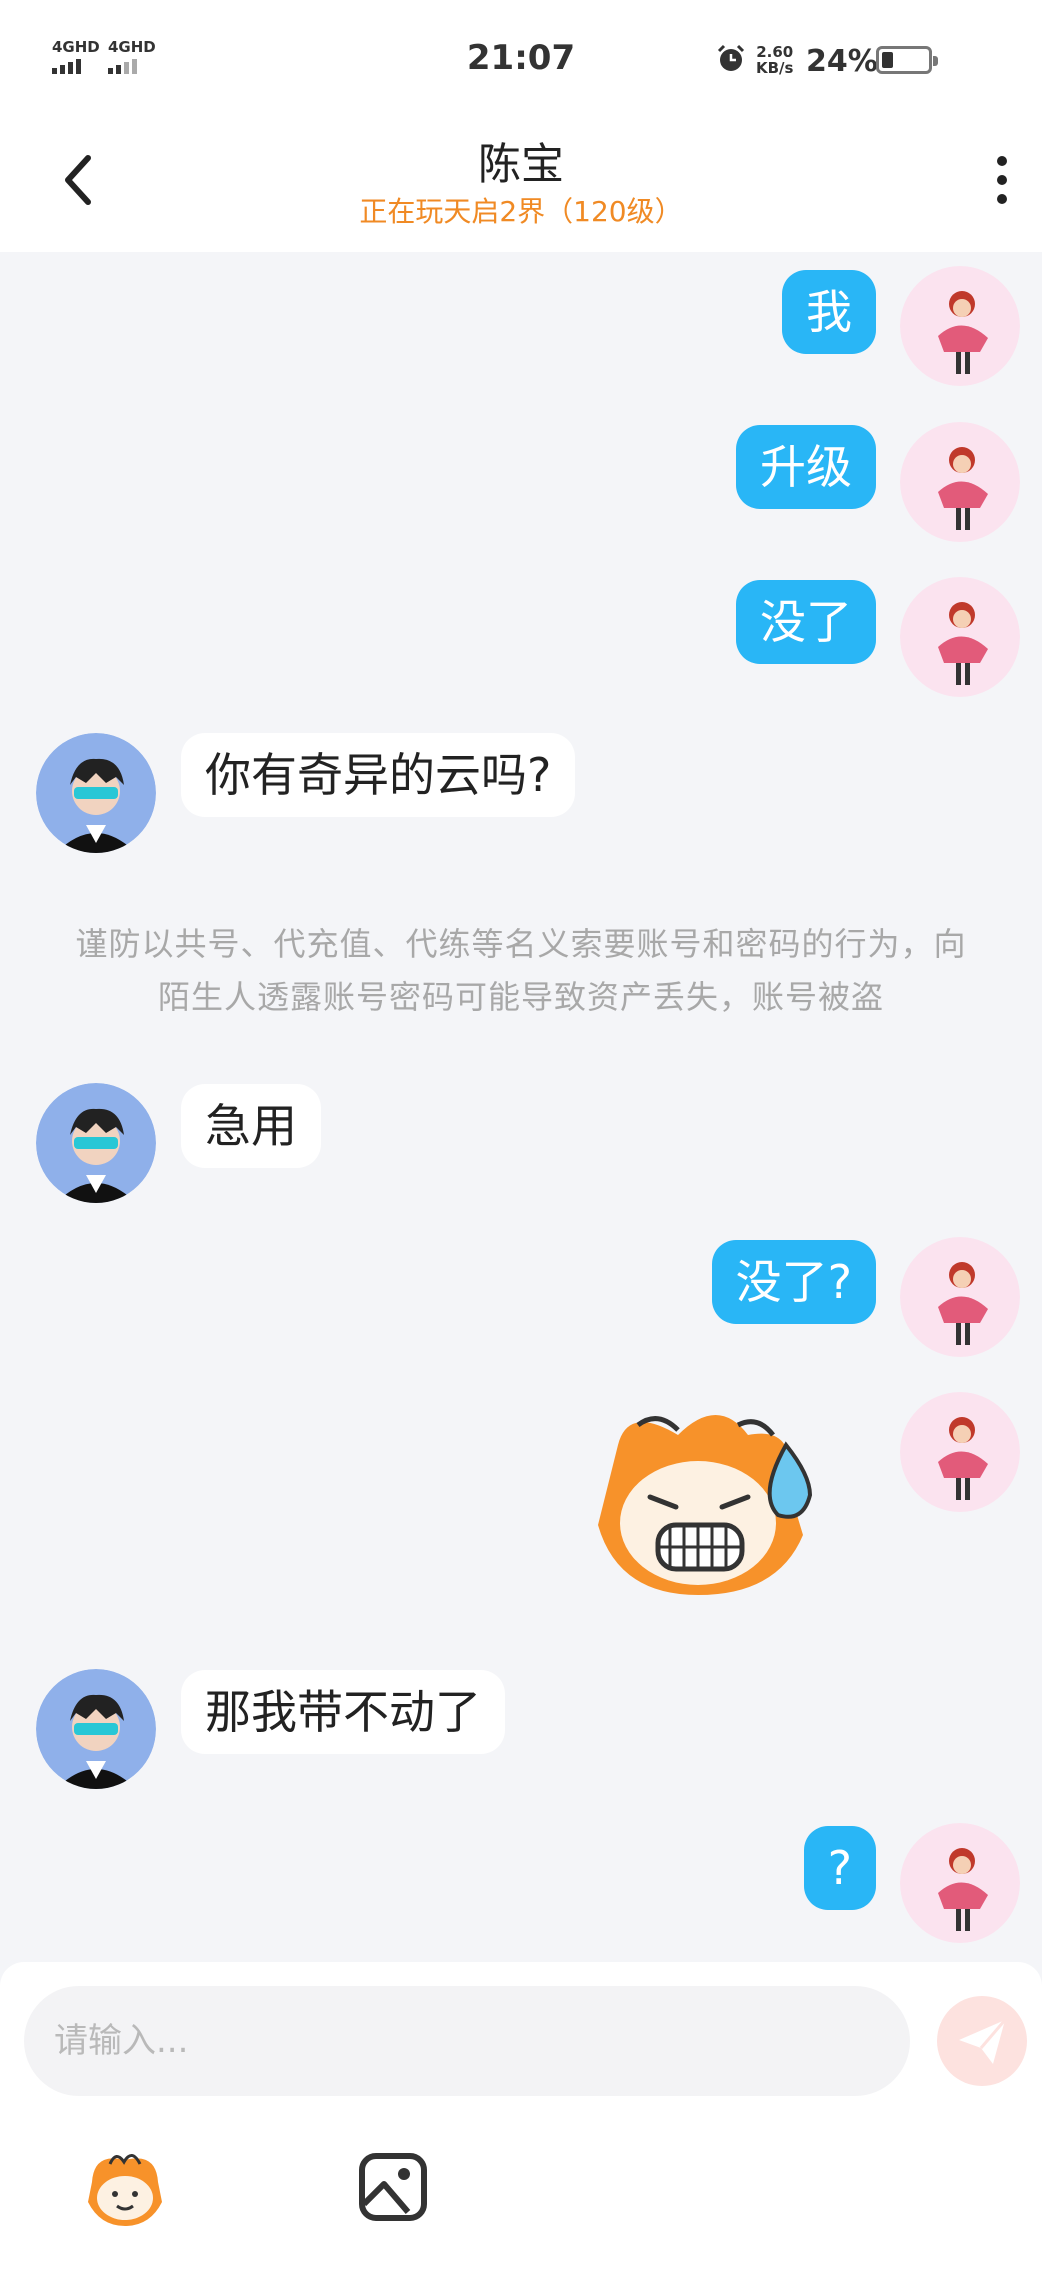 This screenshot has width=1042, height=2273. I want to click on emoji-icon, so click(125, 2187).